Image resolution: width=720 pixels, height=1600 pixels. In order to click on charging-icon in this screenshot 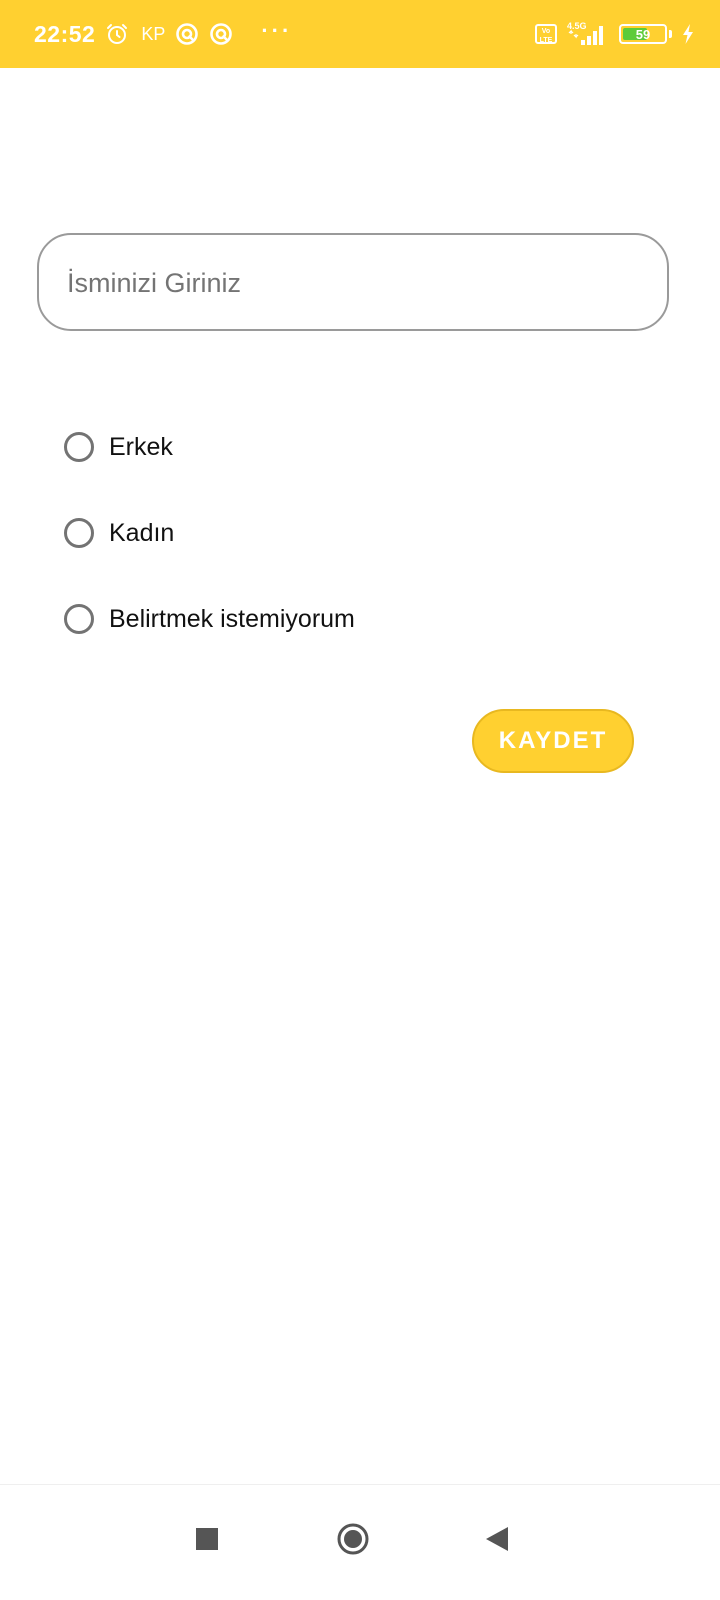, I will do `click(688, 34)`.